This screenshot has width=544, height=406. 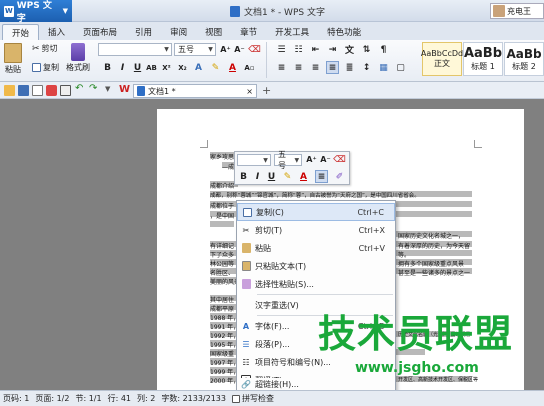 I want to click on mini-font-size-select: 五号 ▼, so click(x=288, y=160).